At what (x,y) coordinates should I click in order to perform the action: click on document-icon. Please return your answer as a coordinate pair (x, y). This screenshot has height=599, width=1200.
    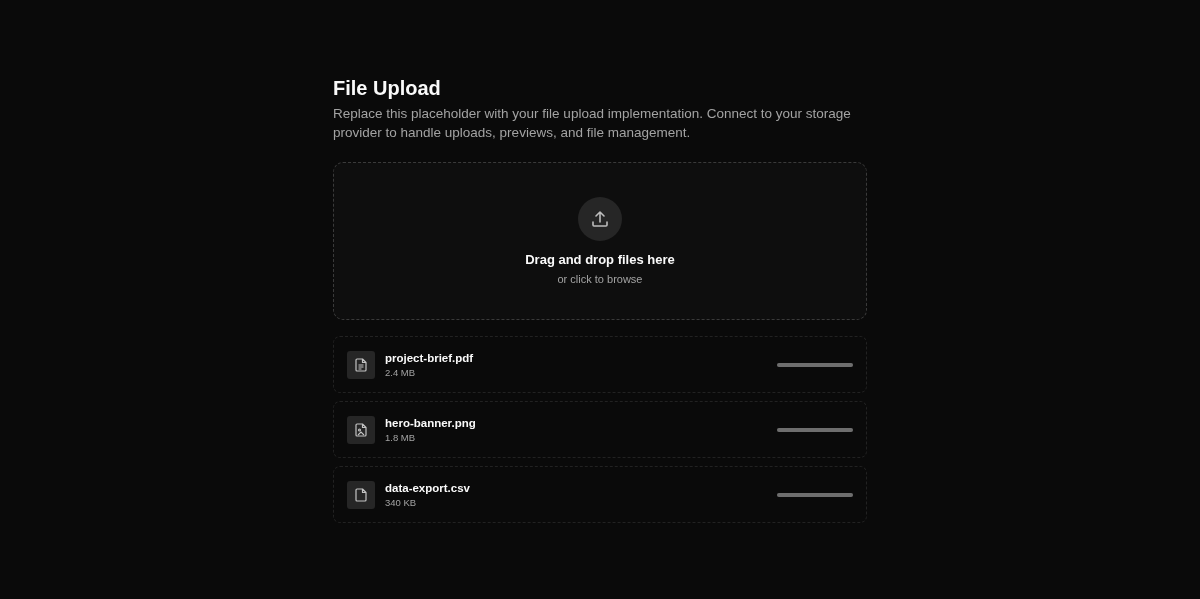
    Looking at the image, I should click on (361, 364).